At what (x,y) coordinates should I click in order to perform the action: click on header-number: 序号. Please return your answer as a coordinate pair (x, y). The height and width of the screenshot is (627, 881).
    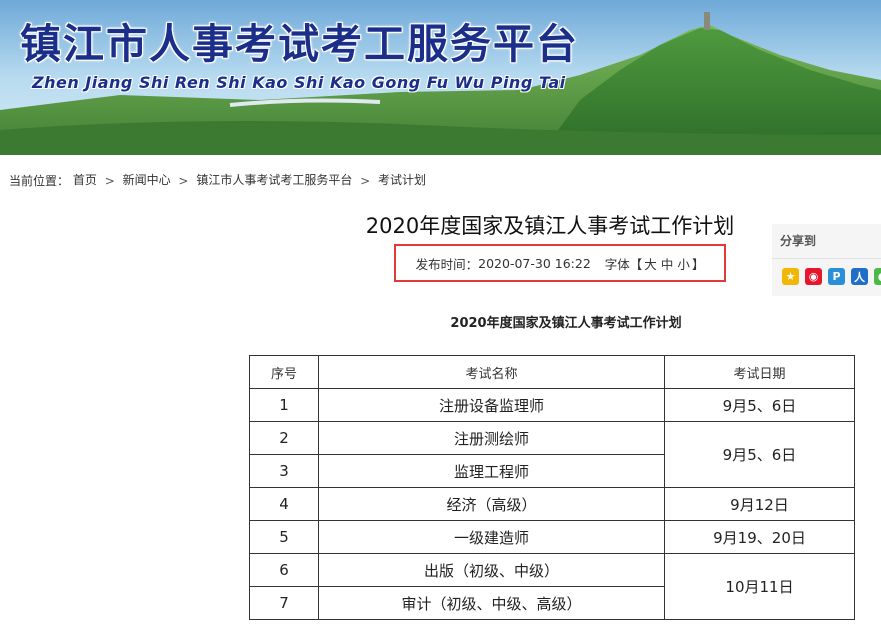
    Looking at the image, I should click on (284, 372).